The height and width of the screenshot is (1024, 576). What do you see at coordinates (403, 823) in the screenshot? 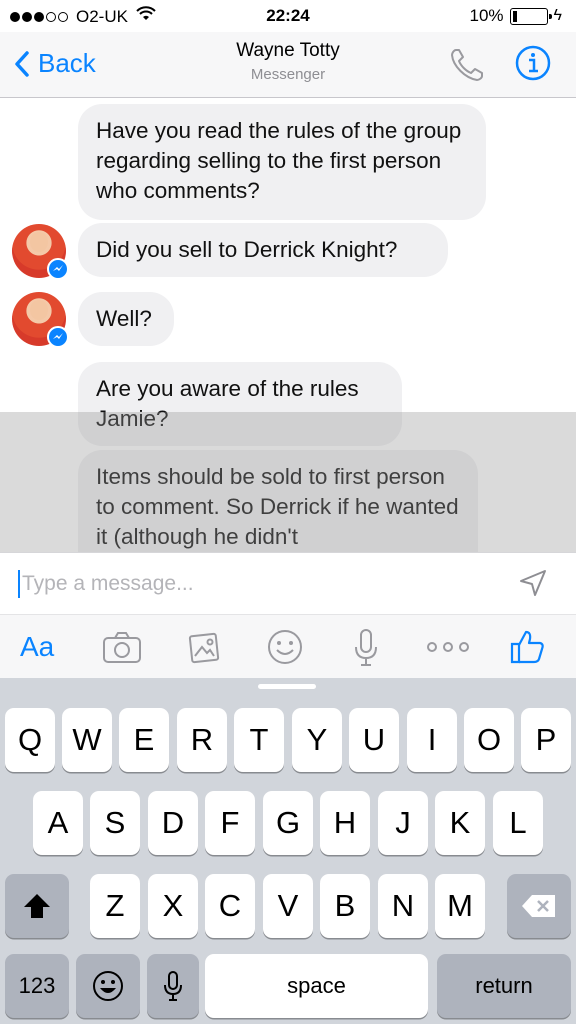
I see `key-j: J` at bounding box center [403, 823].